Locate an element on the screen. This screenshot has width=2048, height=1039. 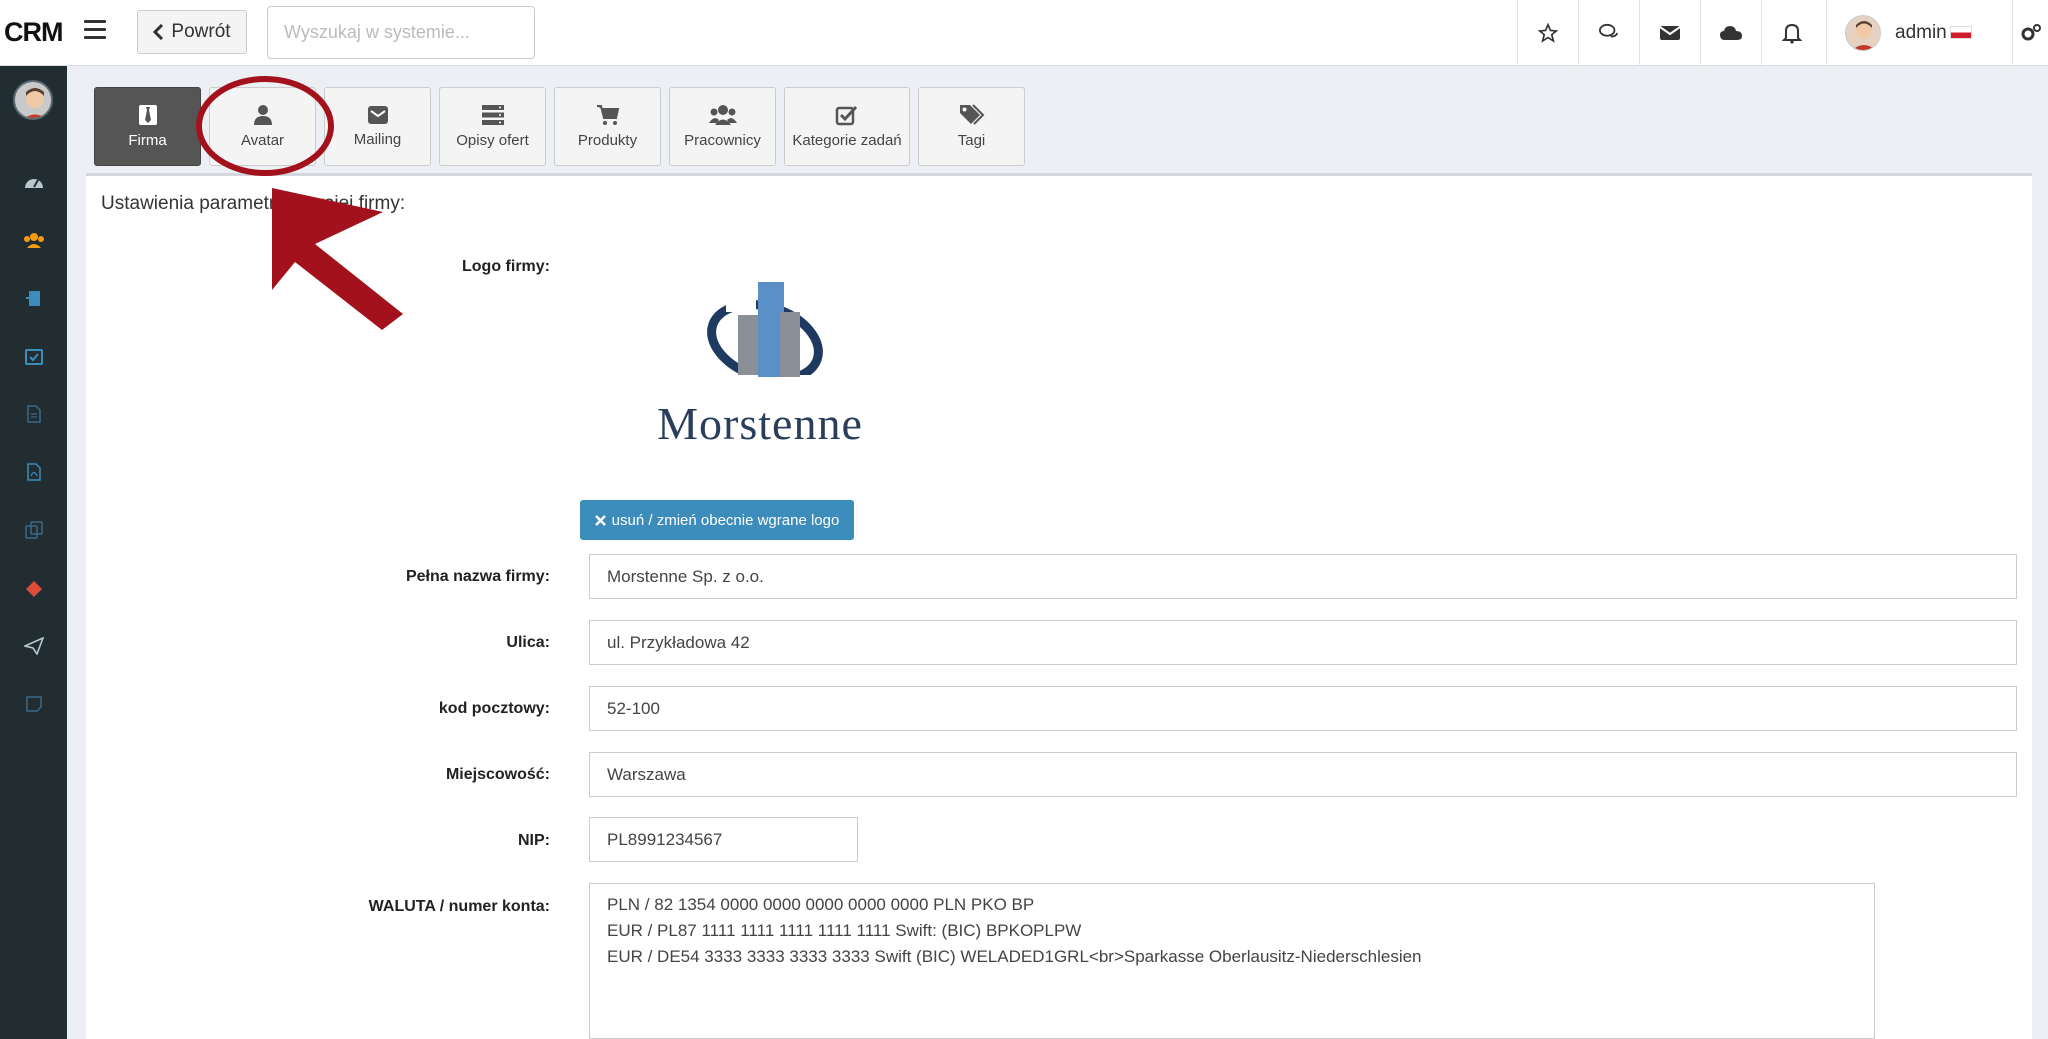
server-icon is located at coordinates (492, 115).